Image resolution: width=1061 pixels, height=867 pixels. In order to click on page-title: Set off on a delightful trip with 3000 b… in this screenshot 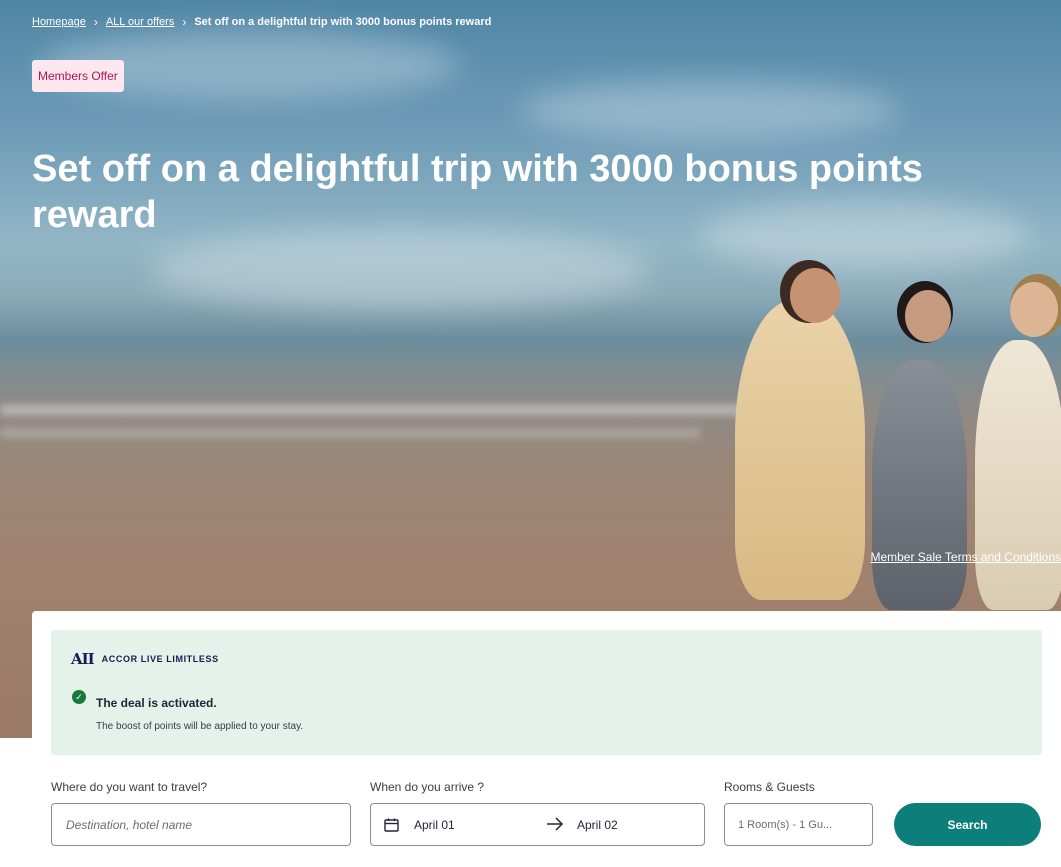, I will do `click(477, 192)`.